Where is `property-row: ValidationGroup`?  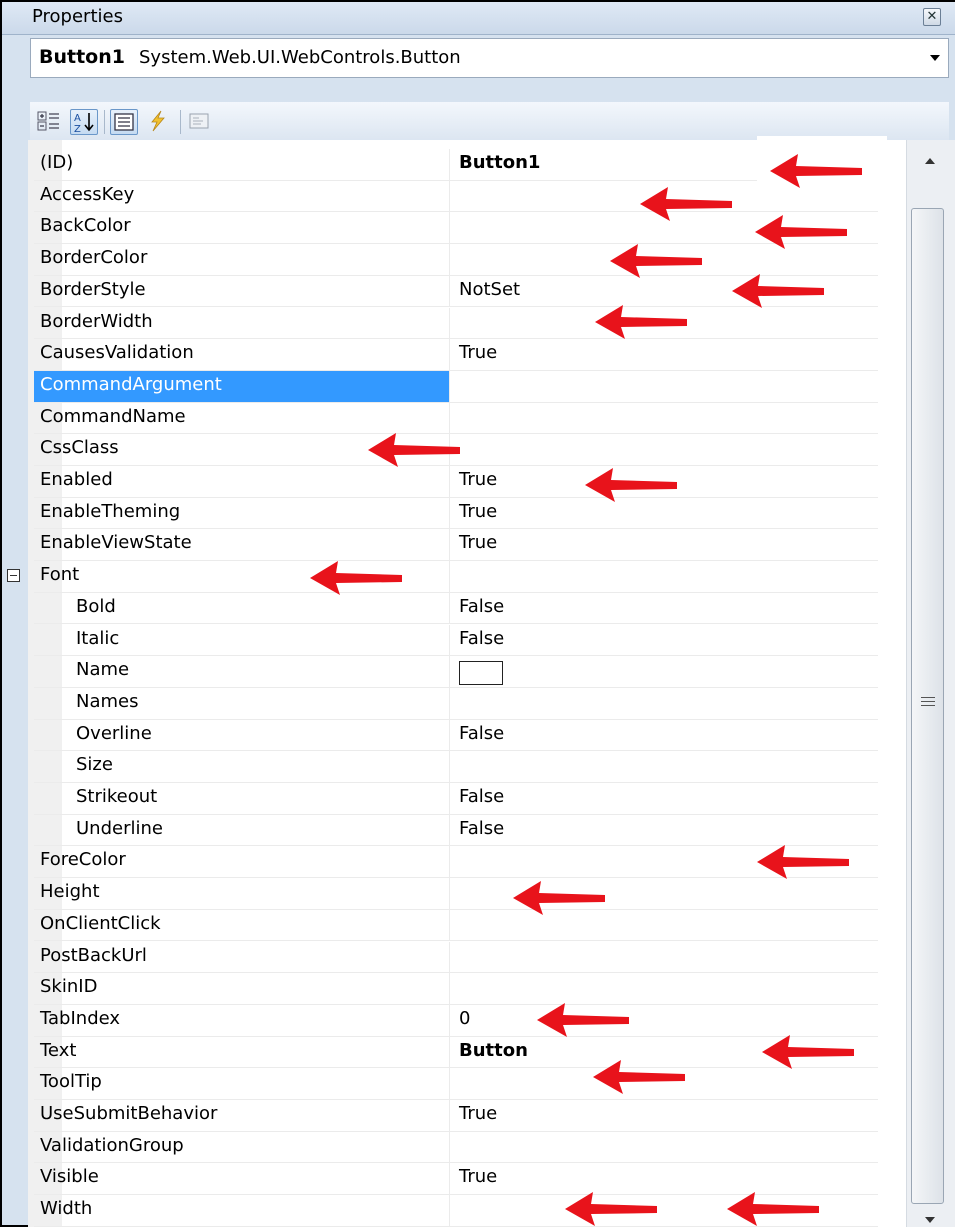 property-row: ValidationGroup is located at coordinates (456, 1147).